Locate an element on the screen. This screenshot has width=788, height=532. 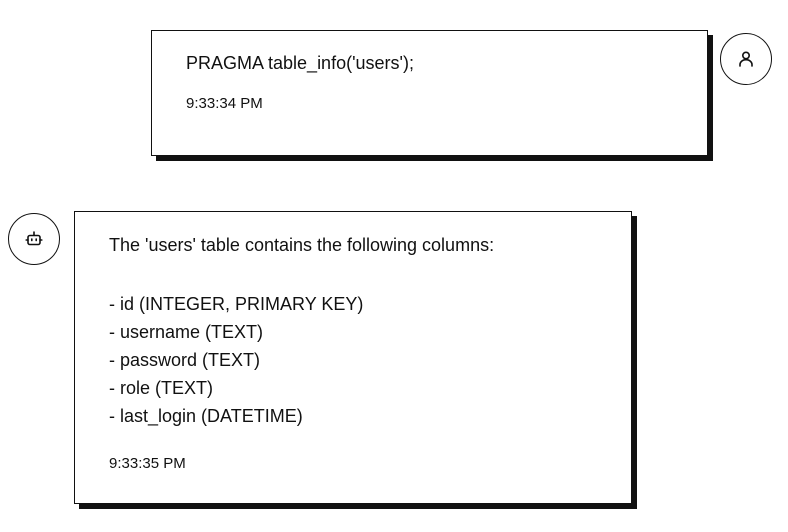
user-message-text: PRAGMA table_info('users'); is located at coordinates (300, 63).